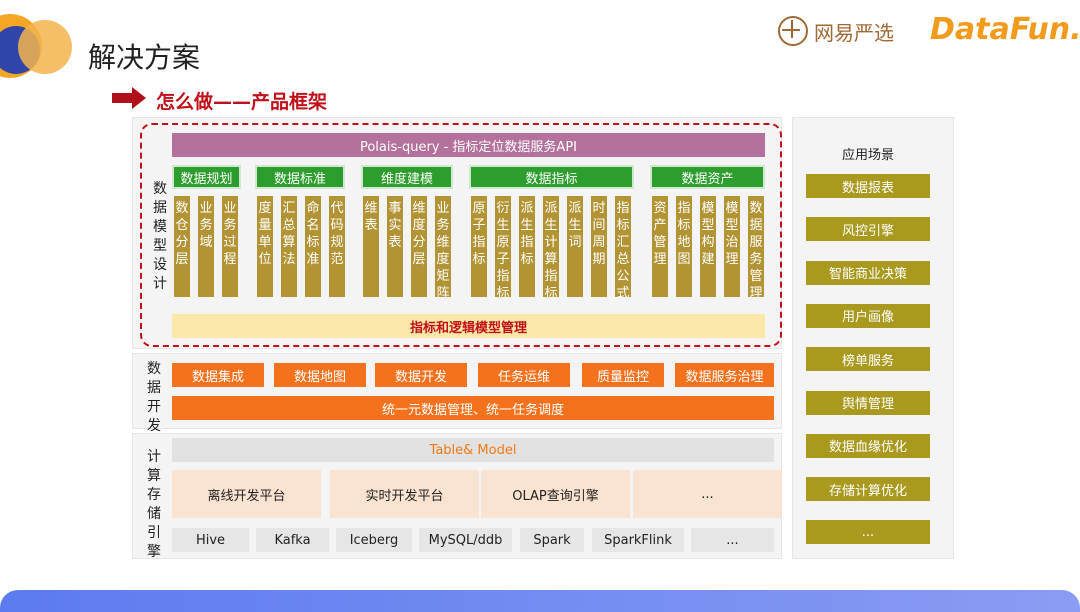  What do you see at coordinates (313, 246) in the screenshot?
I see `model-item: 命名标准` at bounding box center [313, 246].